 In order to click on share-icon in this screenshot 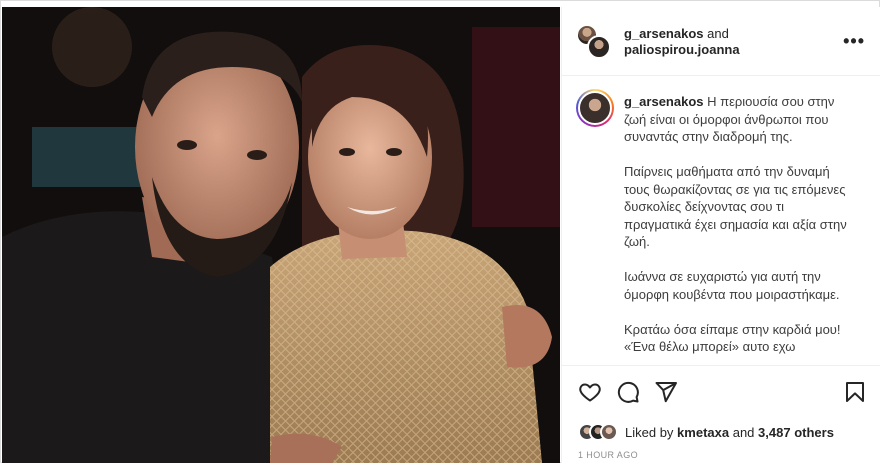, I will do `click(666, 392)`.